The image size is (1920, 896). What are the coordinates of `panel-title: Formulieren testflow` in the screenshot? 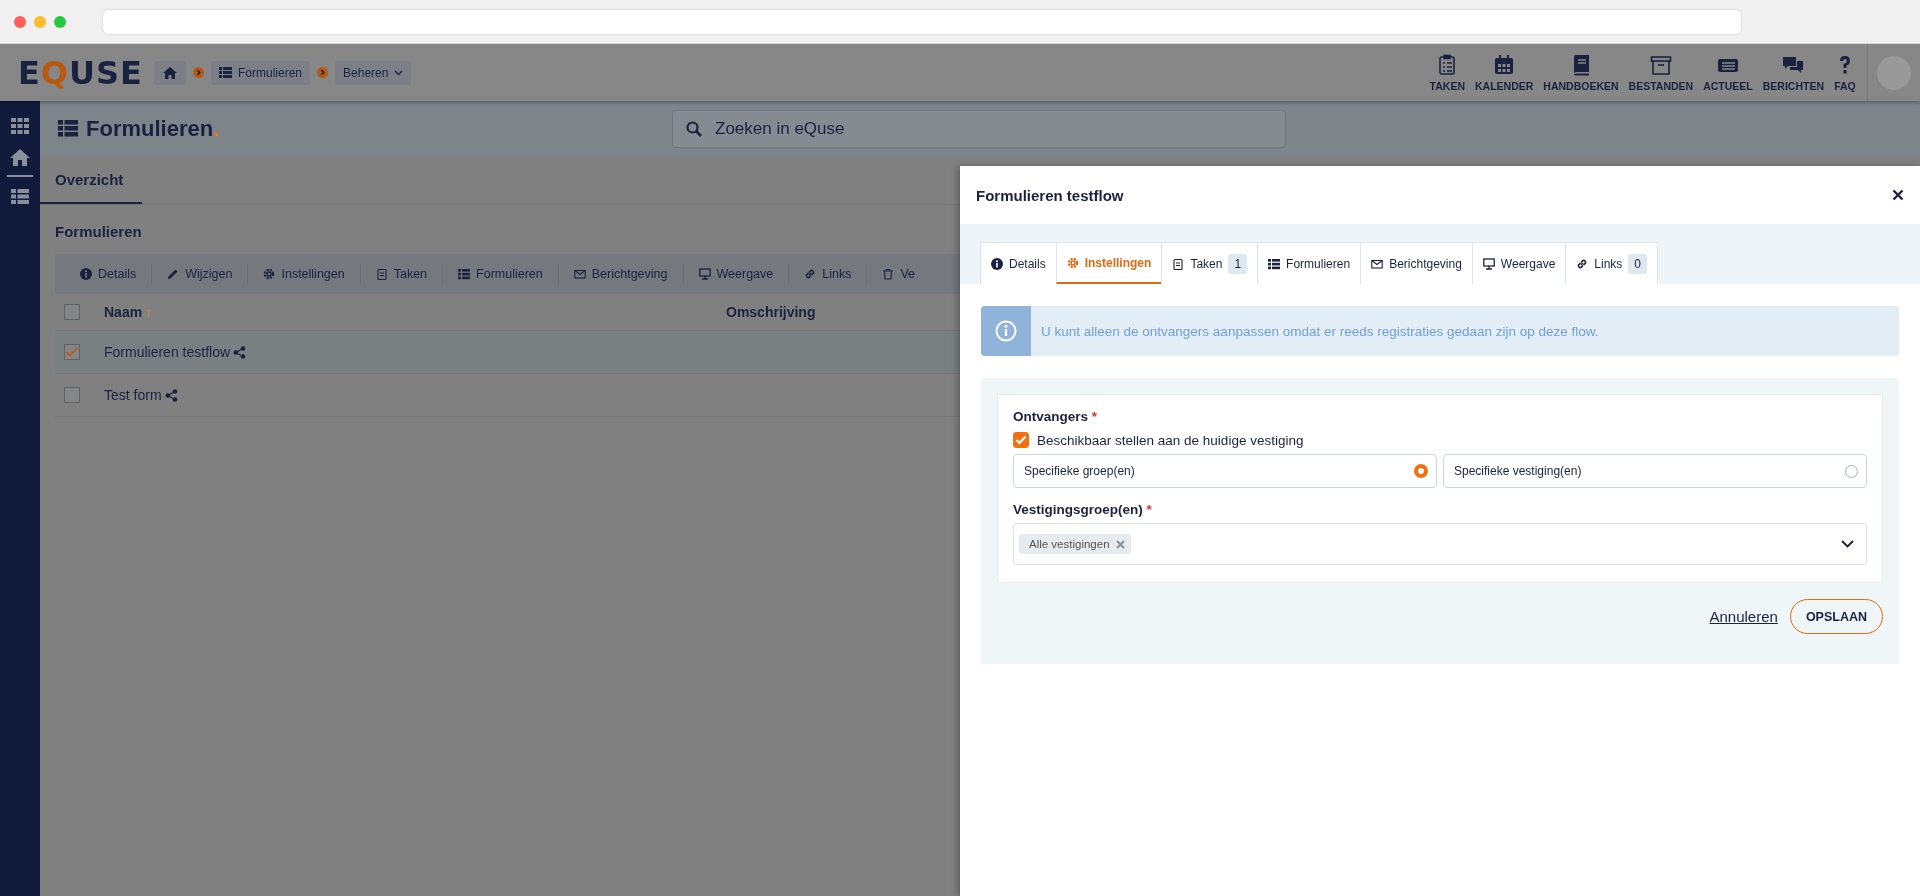 It's located at (1050, 195).